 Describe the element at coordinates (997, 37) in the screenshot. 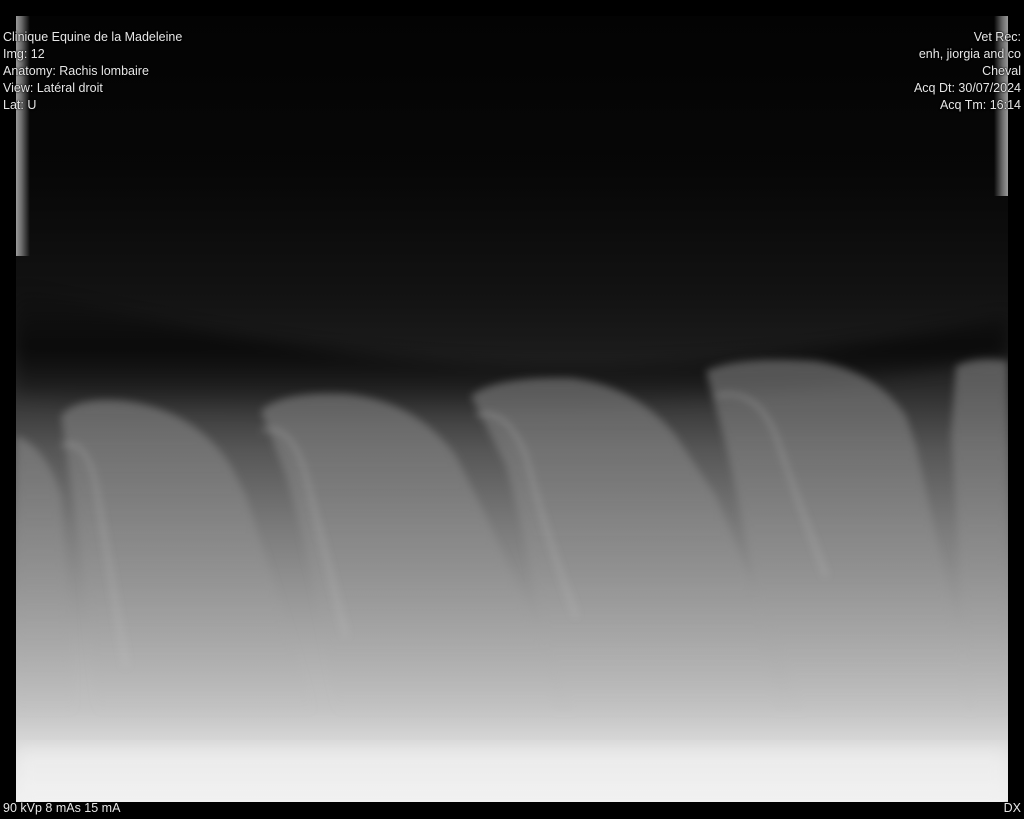

I see `vet-rec-label: Vet Rec:` at that location.